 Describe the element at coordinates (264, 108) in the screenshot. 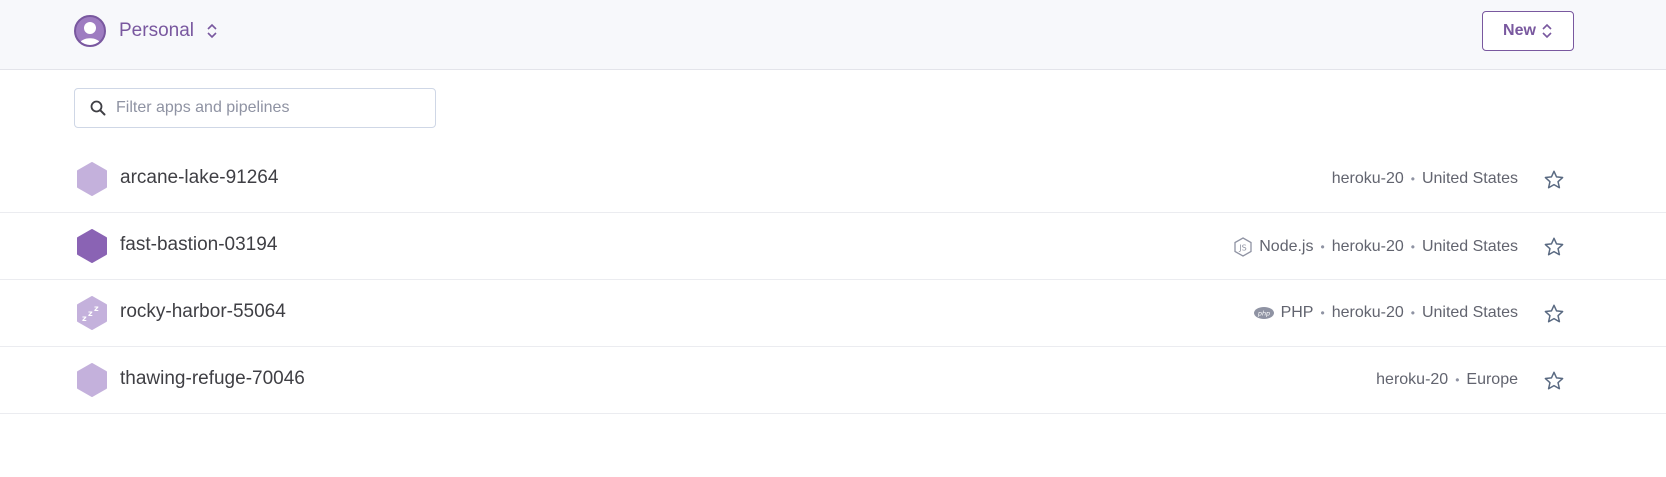

I see `filter-input` at that location.